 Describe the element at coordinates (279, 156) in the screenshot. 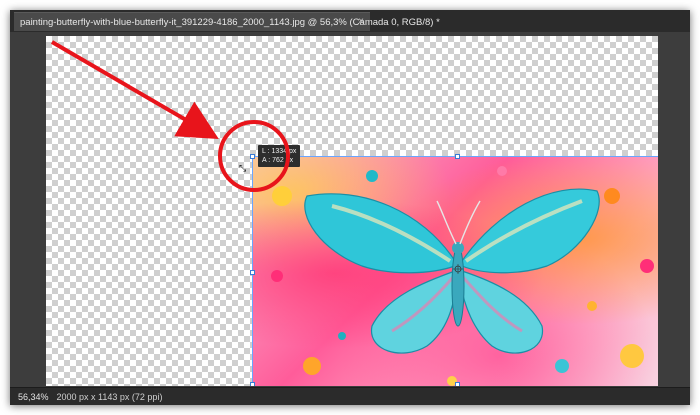

I see `transform-size-readout: L : 1334 px A : 762 px` at that location.